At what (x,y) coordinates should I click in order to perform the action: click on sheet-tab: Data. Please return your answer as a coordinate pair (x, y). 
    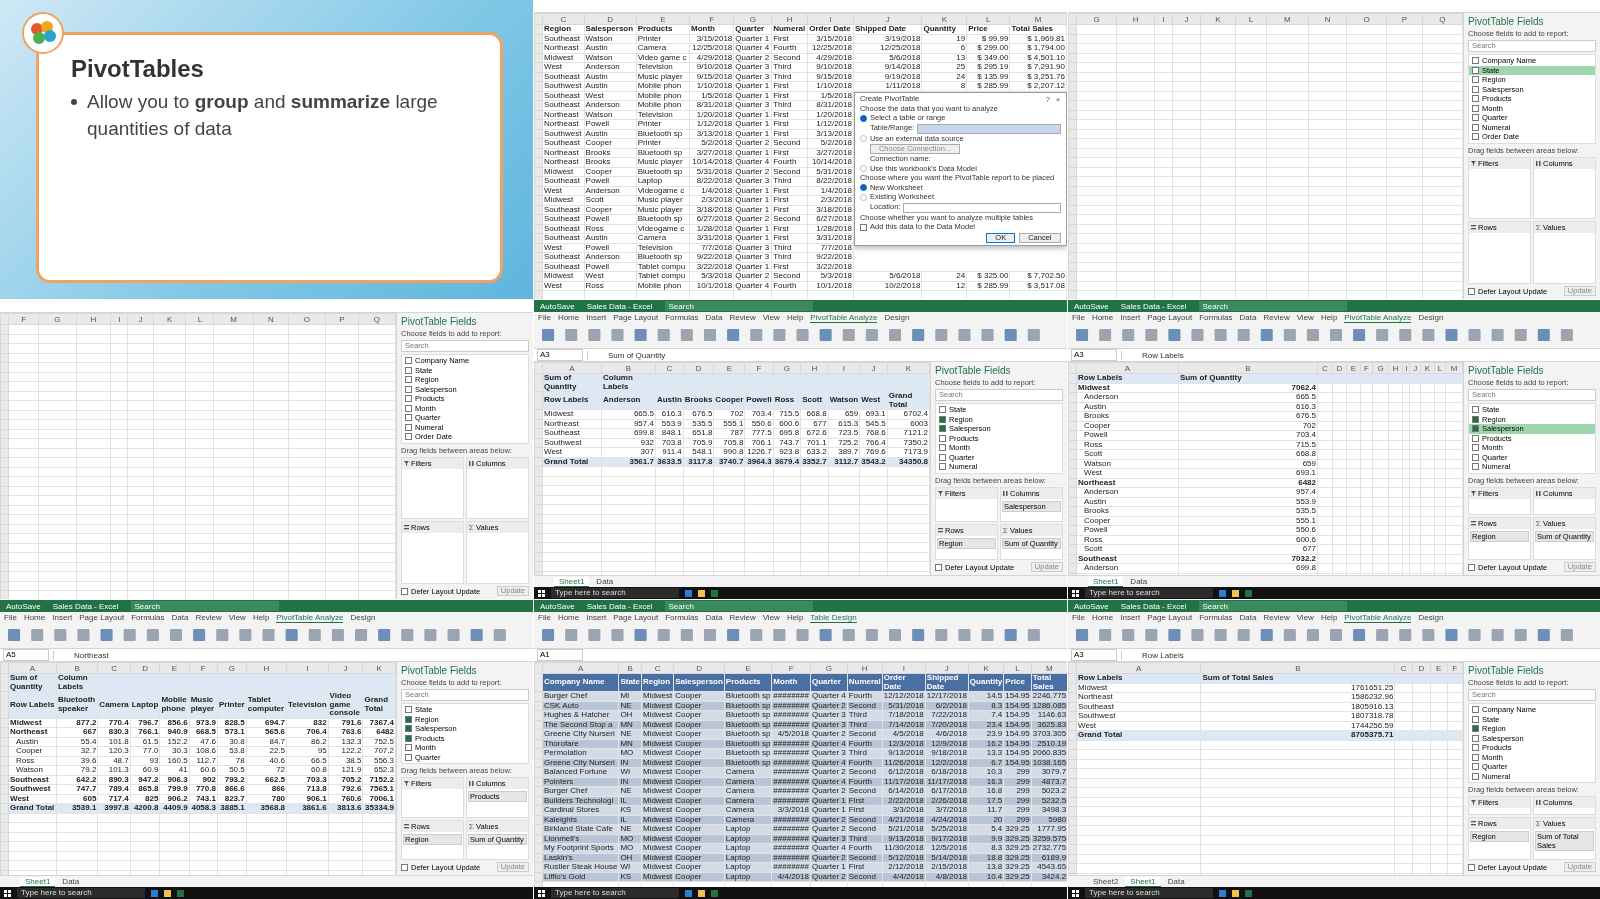
    Looking at the image, I should click on (605, 581).